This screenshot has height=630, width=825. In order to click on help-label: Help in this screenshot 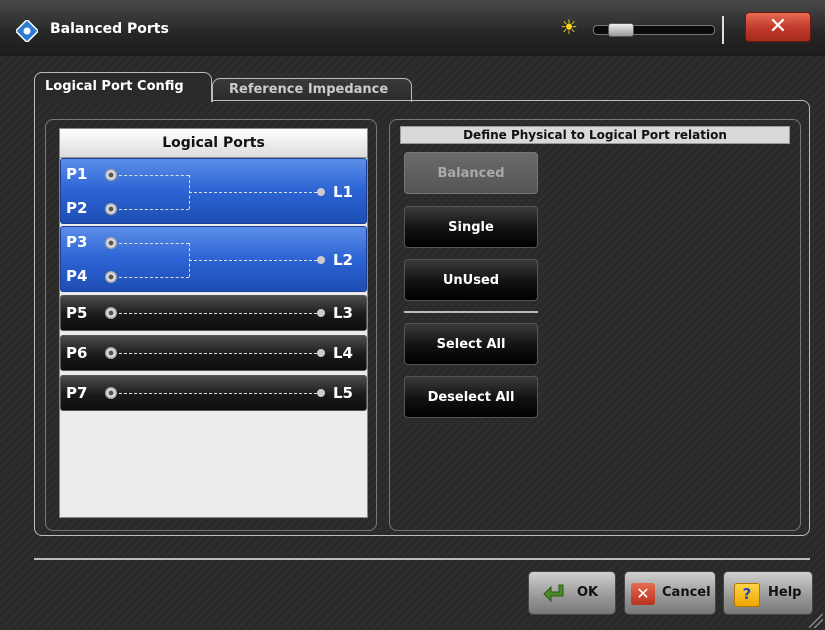, I will do `click(785, 592)`.